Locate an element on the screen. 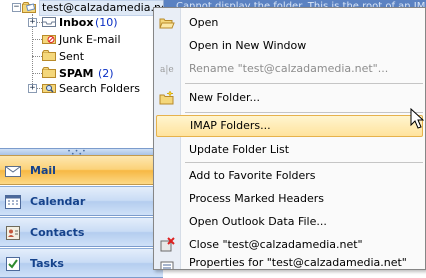  folder-label: Search Folders is located at coordinates (100, 88).